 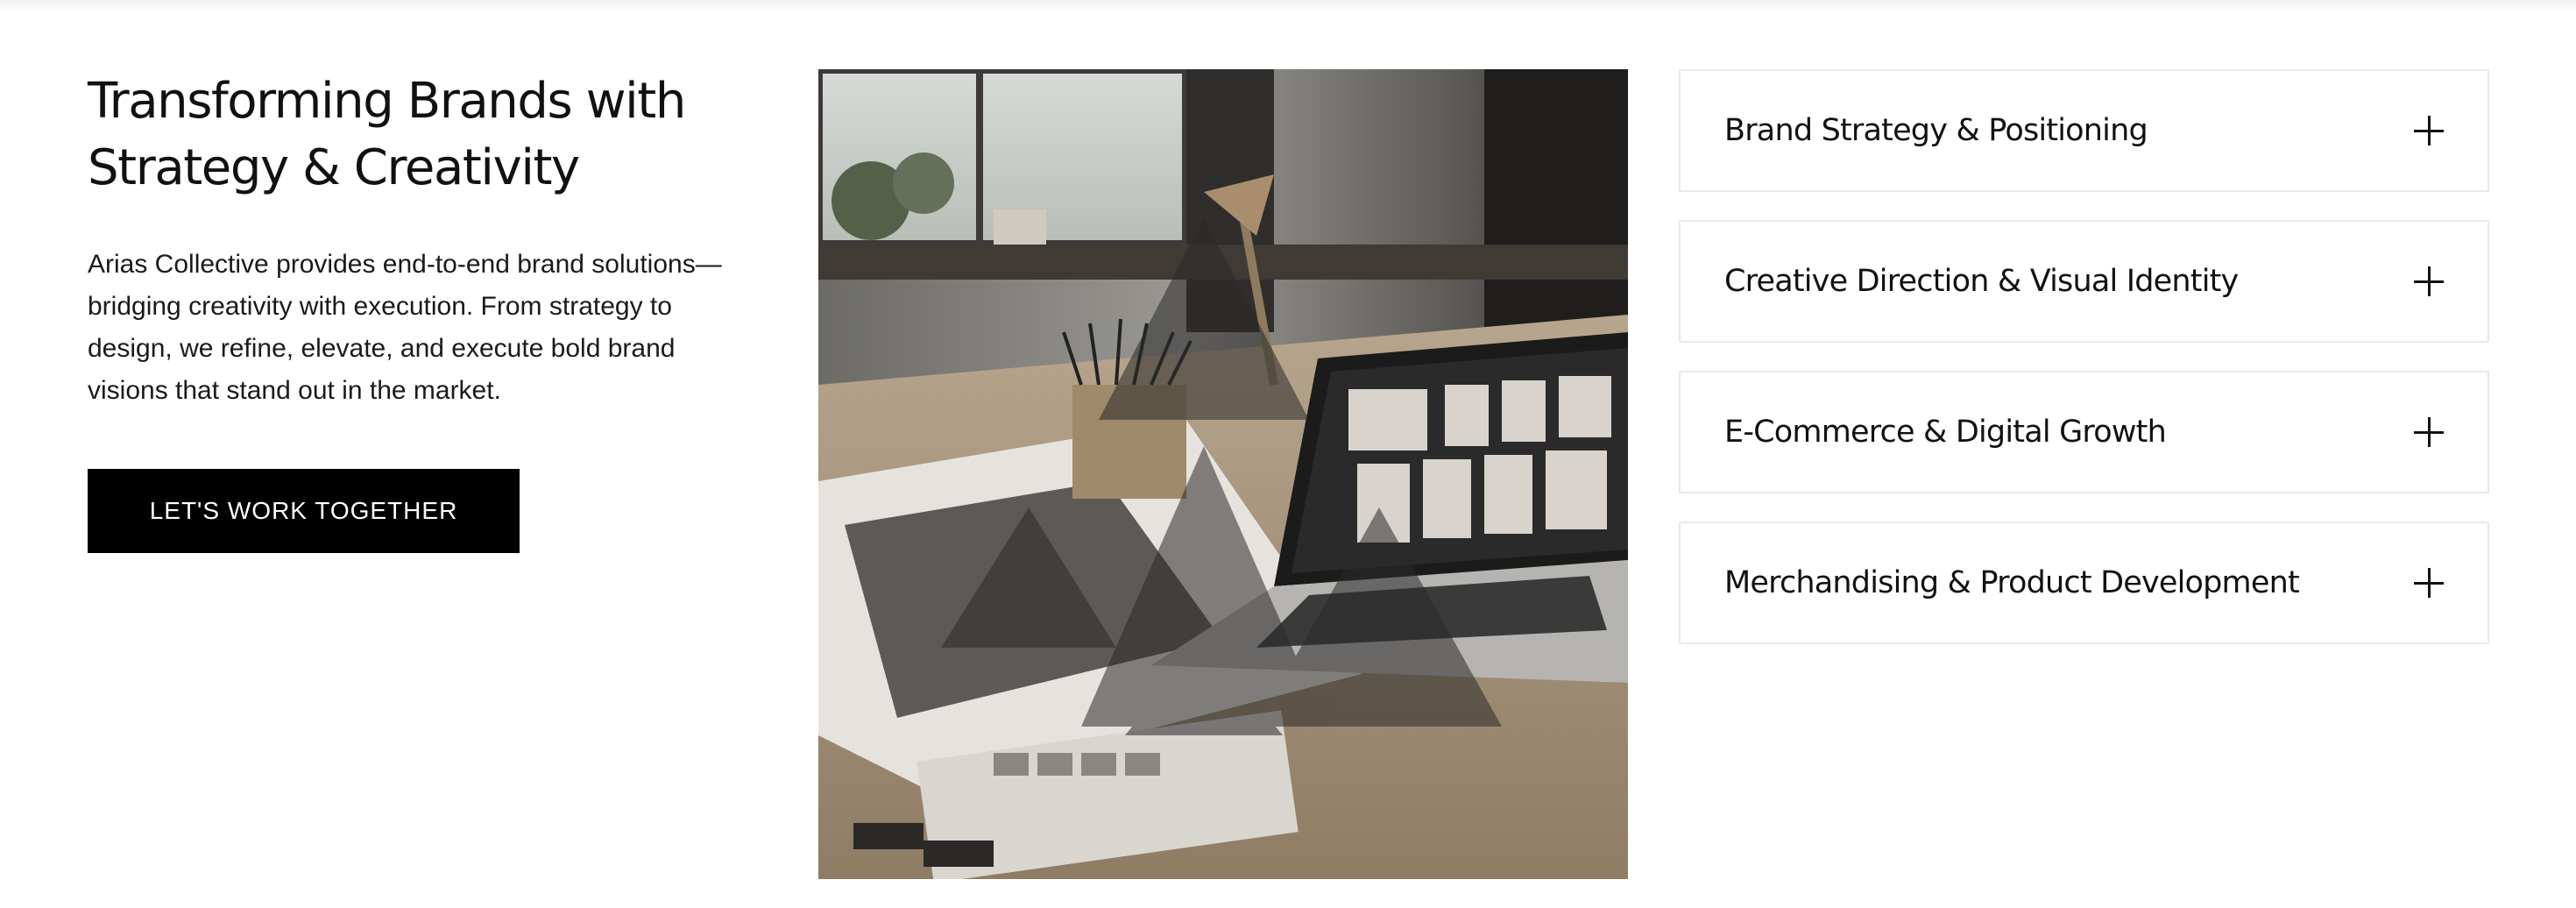 I want to click on accordion-item-brand-strategy: Brand Strategy & Positioning, so click(x=2084, y=130).